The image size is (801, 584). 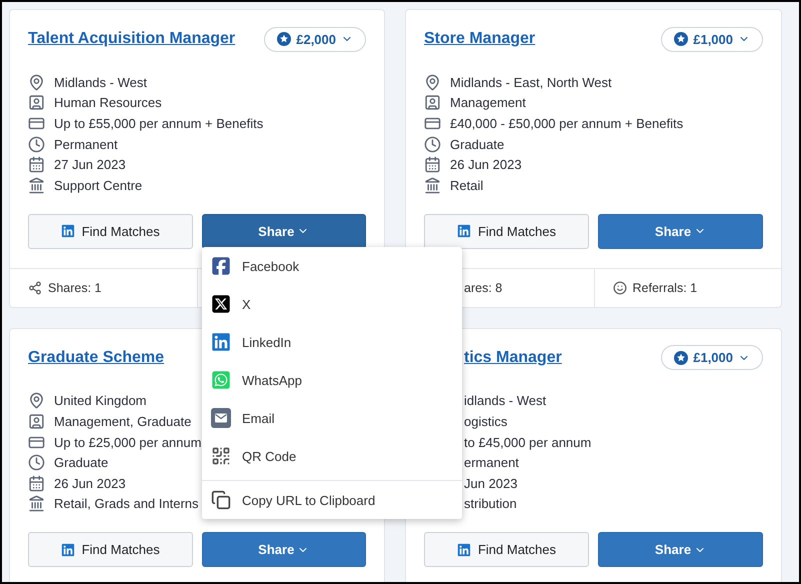 I want to click on job-detail-text: Support Centre, so click(x=98, y=185).